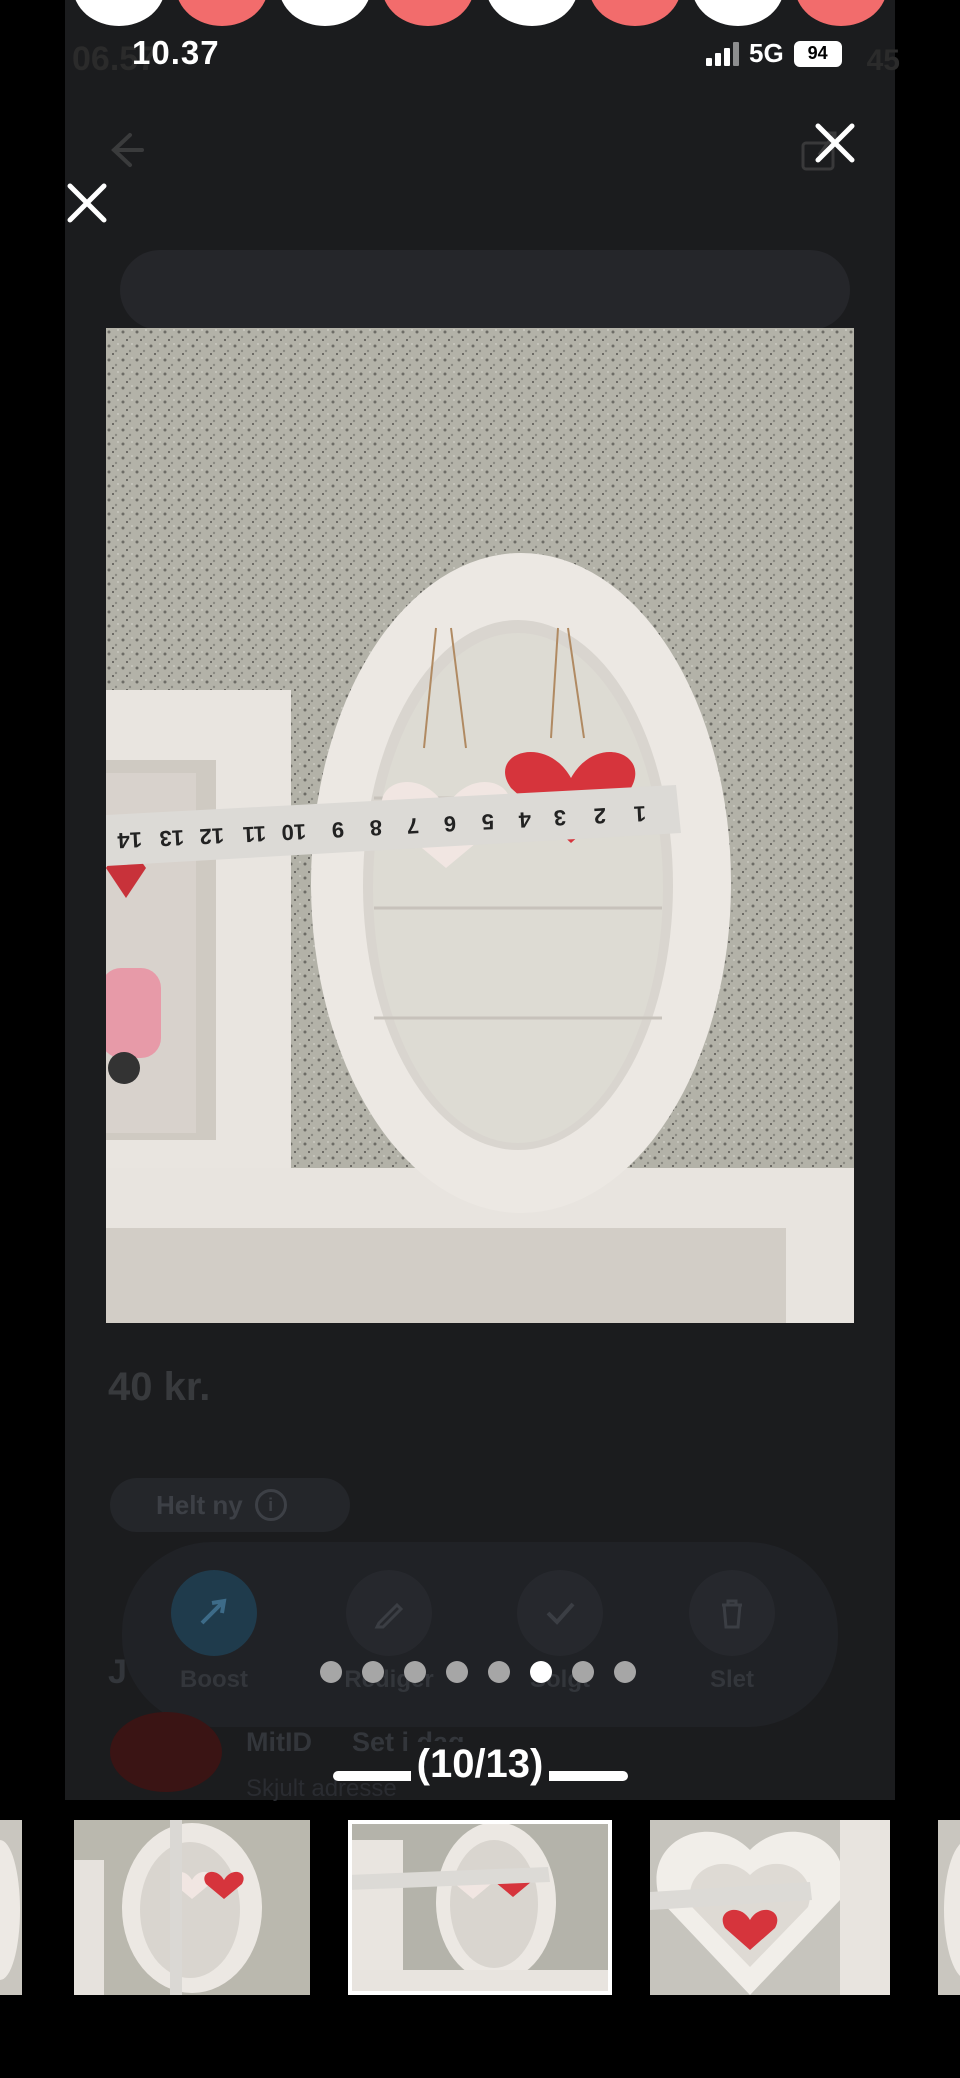 The height and width of the screenshot is (2078, 960). I want to click on ruler-mark: 11, so click(254, 834).